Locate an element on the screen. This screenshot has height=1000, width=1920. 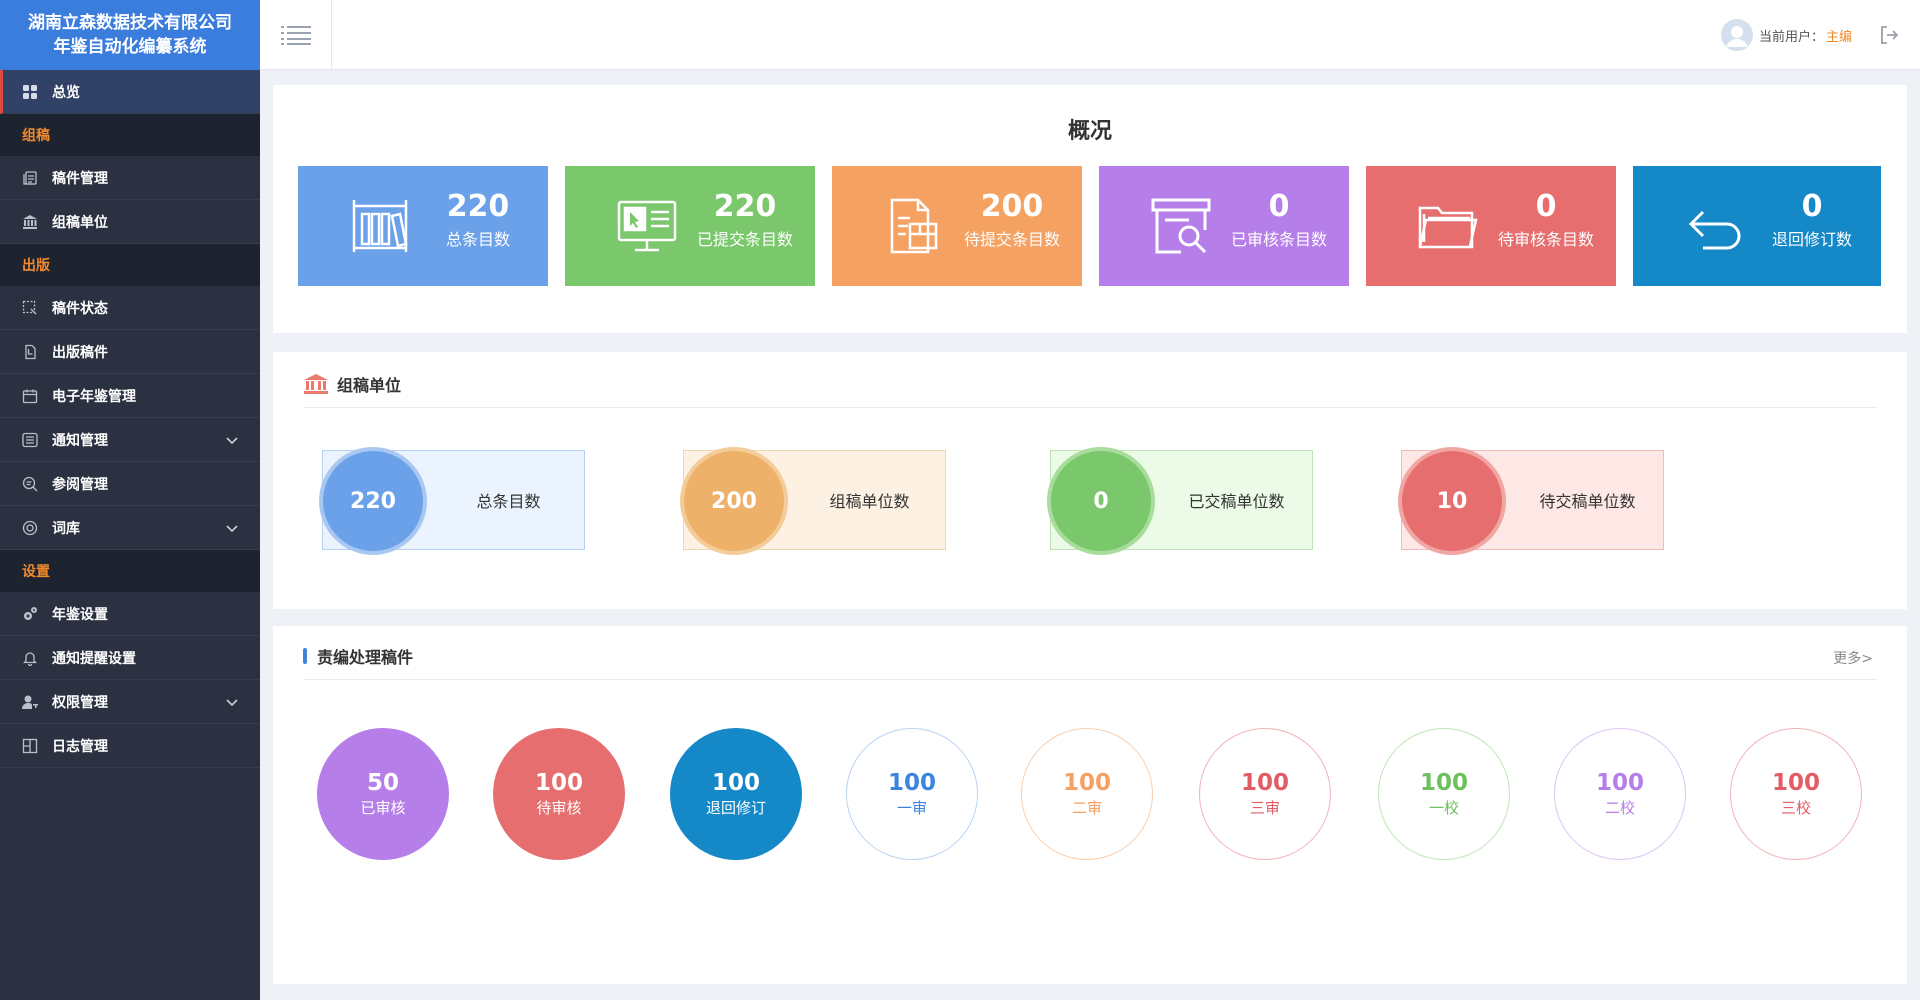
sidebar-item-label: 通知管理 is located at coordinates (80, 440).